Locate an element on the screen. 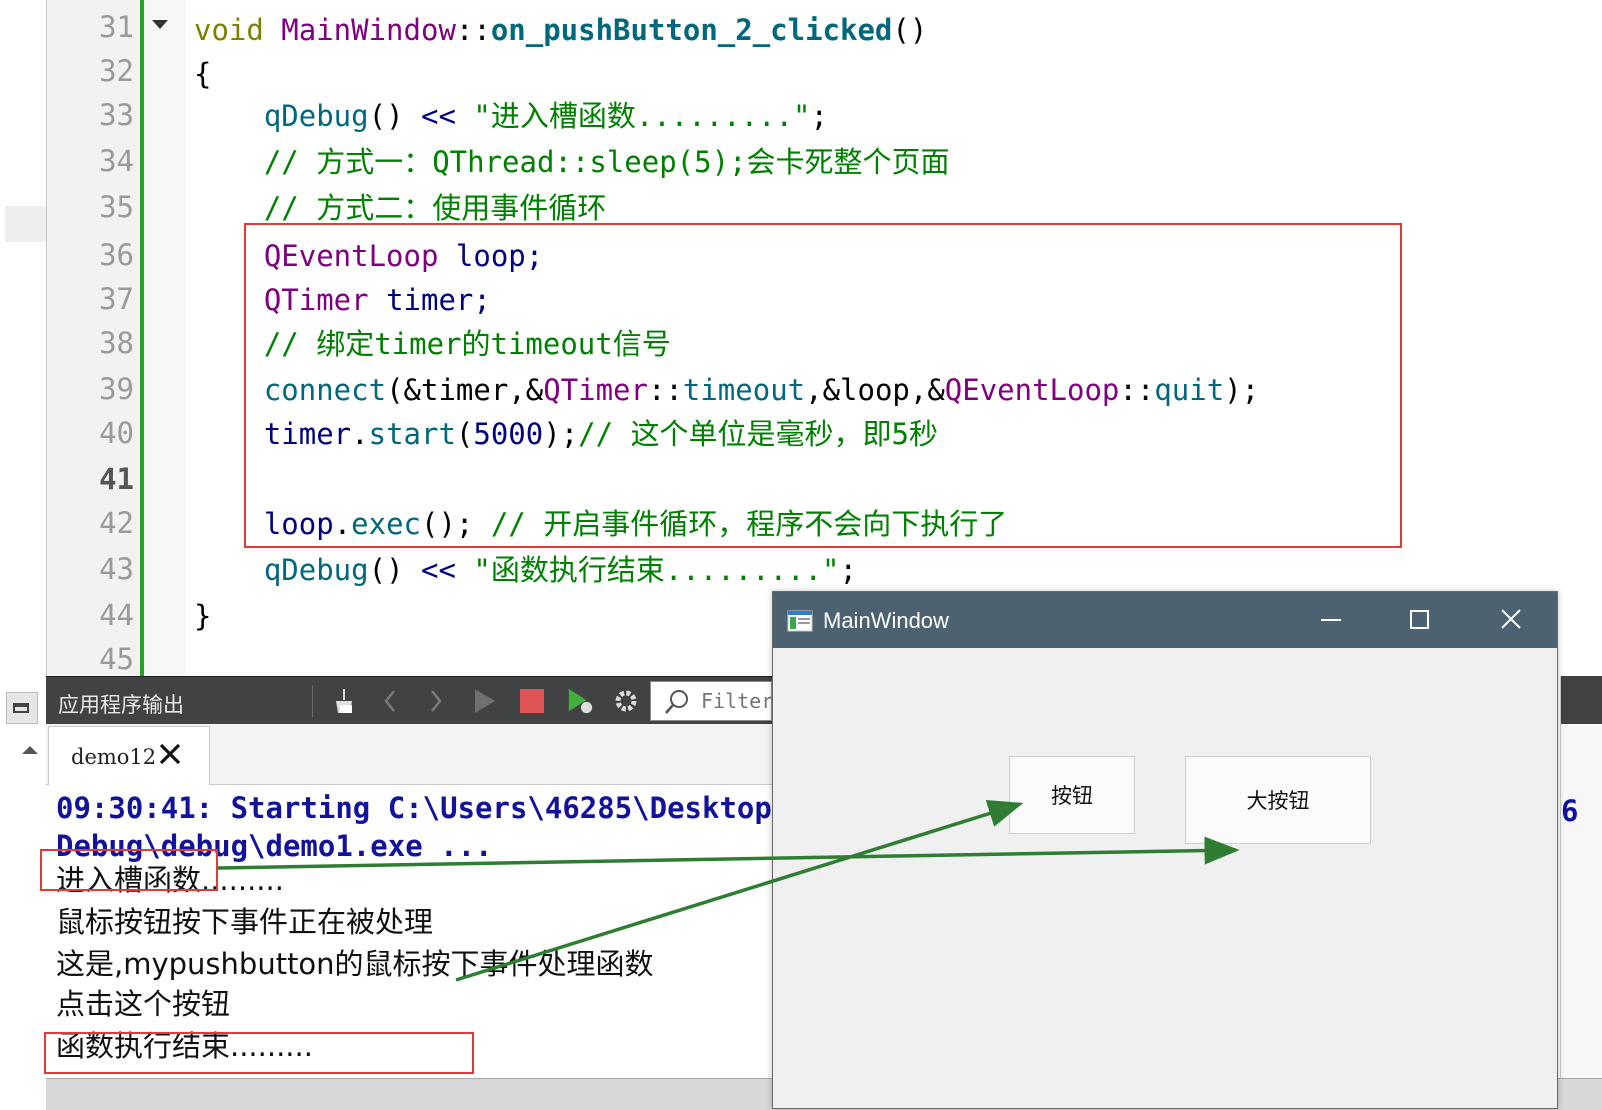  big-push-button: 大按钮 is located at coordinates (1278, 800).